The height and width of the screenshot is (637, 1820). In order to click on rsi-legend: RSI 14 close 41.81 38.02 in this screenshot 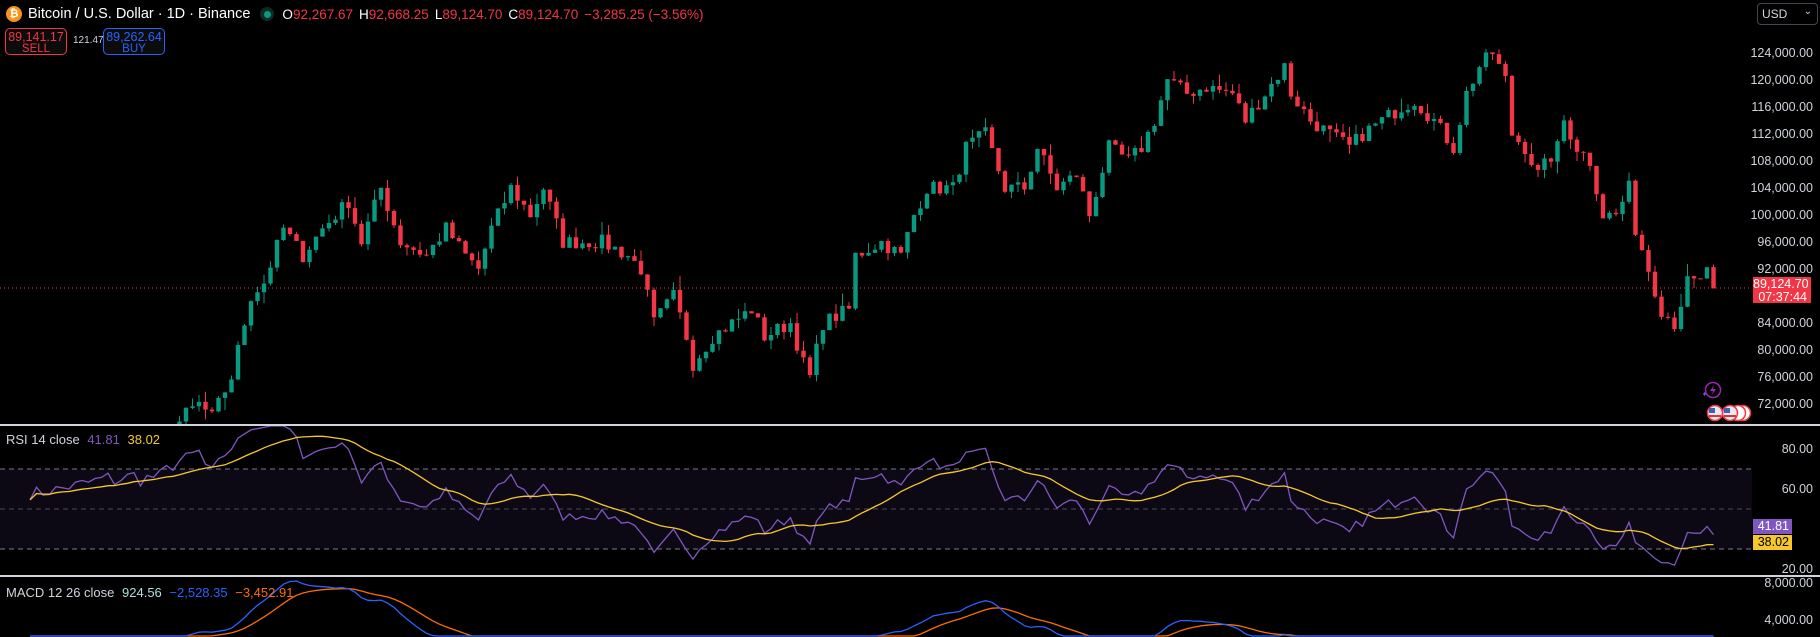, I will do `click(83, 439)`.